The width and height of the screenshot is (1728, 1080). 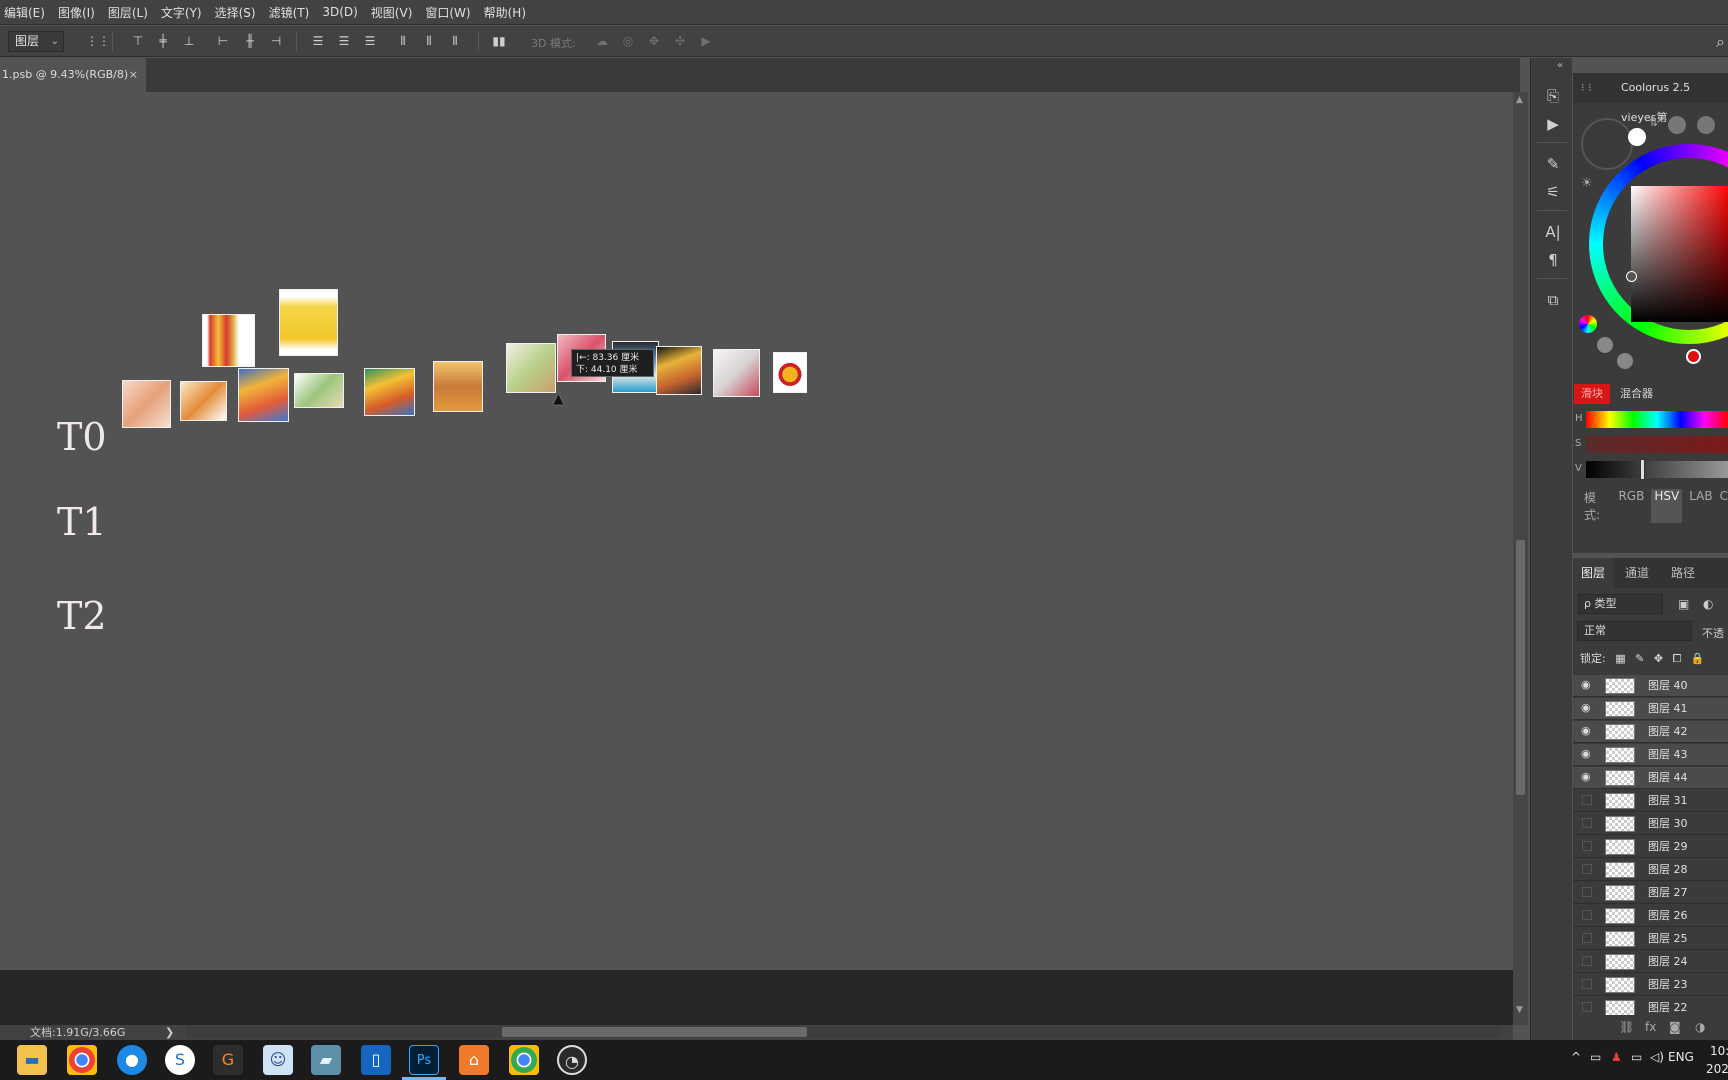 What do you see at coordinates (228, 1060) in the screenshot?
I see `grammarly-icon: G` at bounding box center [228, 1060].